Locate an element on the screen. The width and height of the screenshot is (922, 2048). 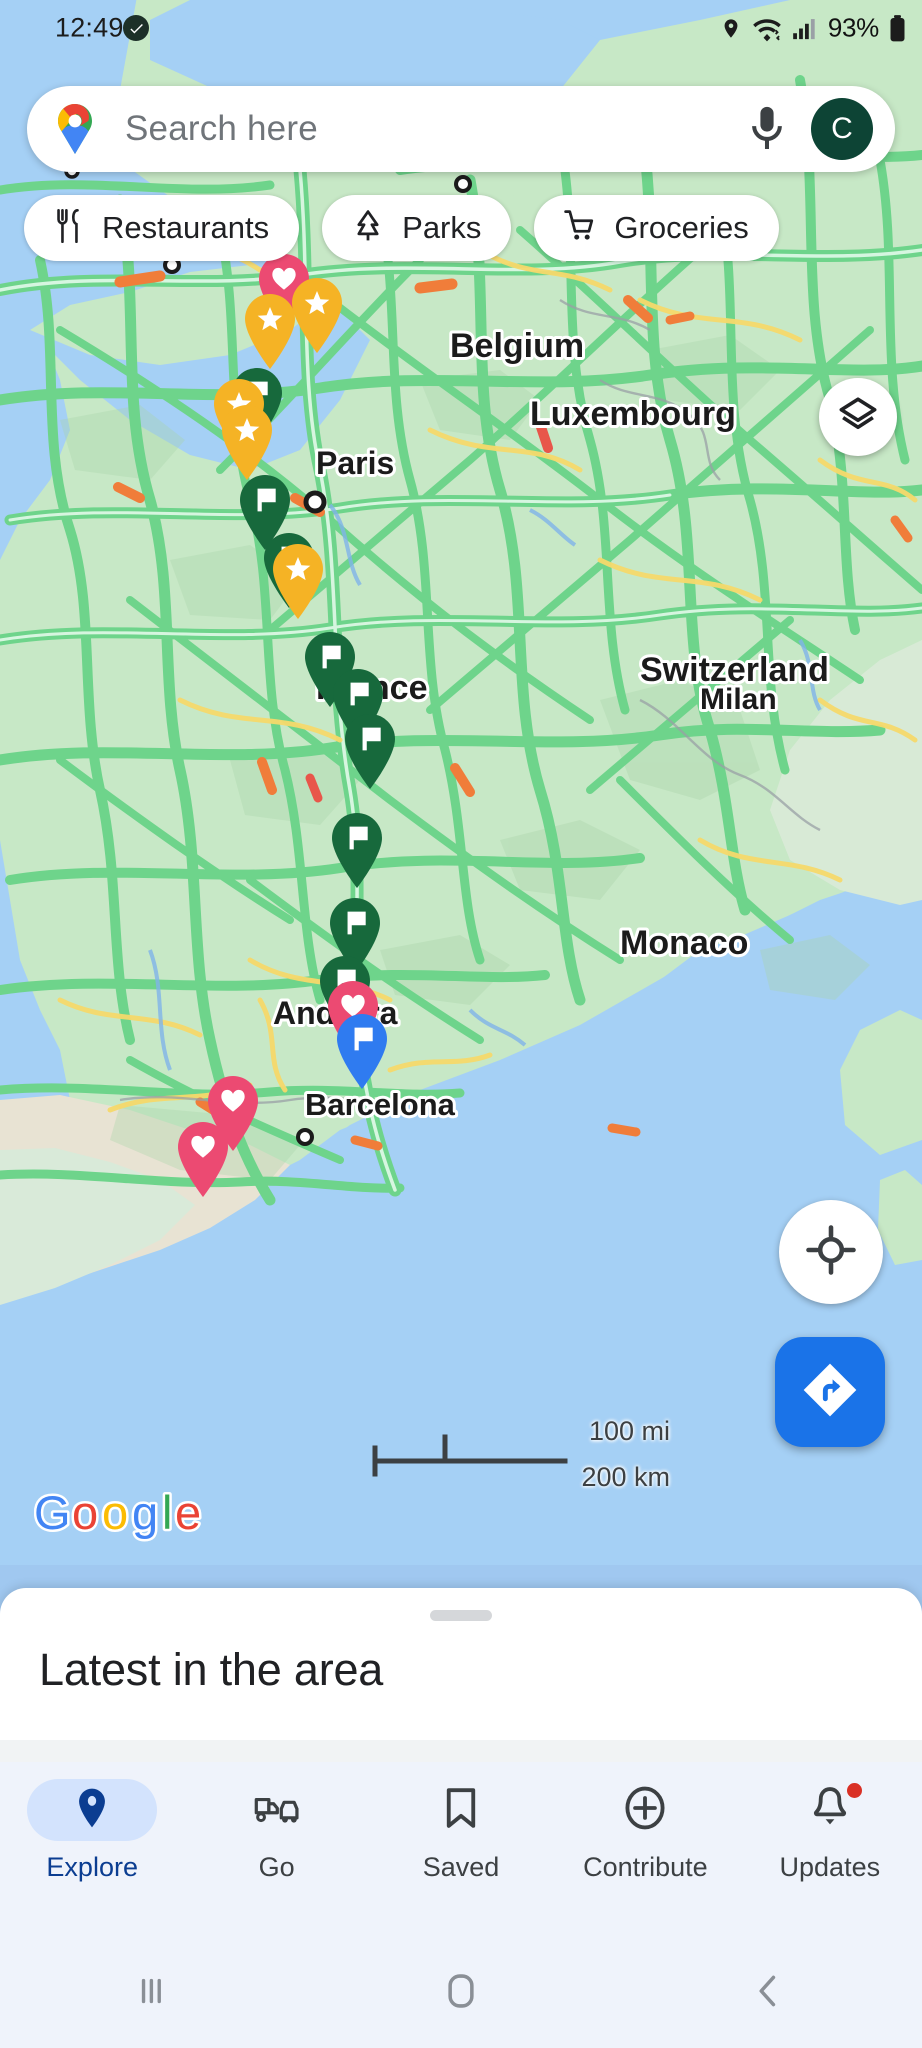
bottom-sheet-title: Latest in the area is located at coordinates (211, 1669).